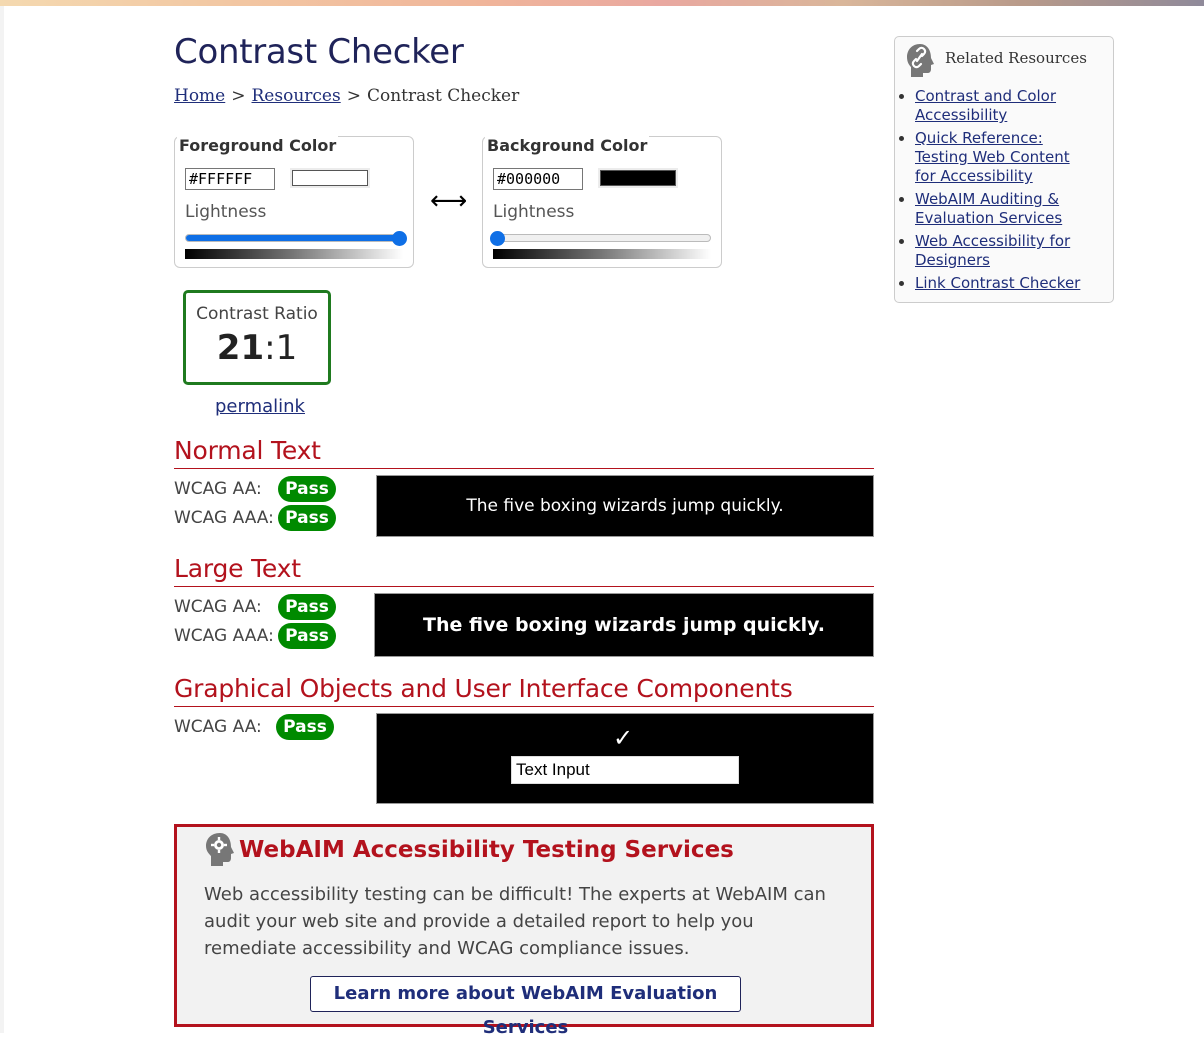 This screenshot has width=1204, height=1045. What do you see at coordinates (602, 254) in the screenshot?
I see `background-lightness-gradient` at bounding box center [602, 254].